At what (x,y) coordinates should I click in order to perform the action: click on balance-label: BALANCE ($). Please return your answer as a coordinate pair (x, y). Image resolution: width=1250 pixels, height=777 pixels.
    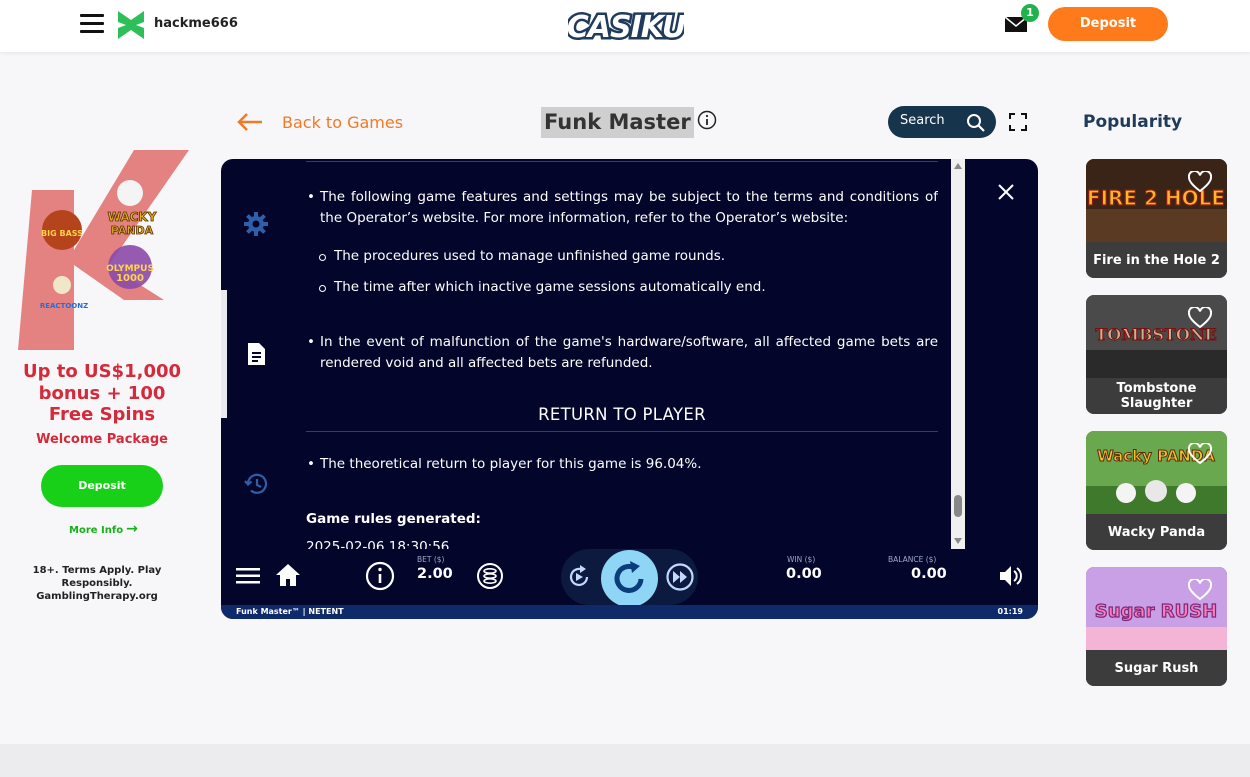
    Looking at the image, I should click on (912, 559).